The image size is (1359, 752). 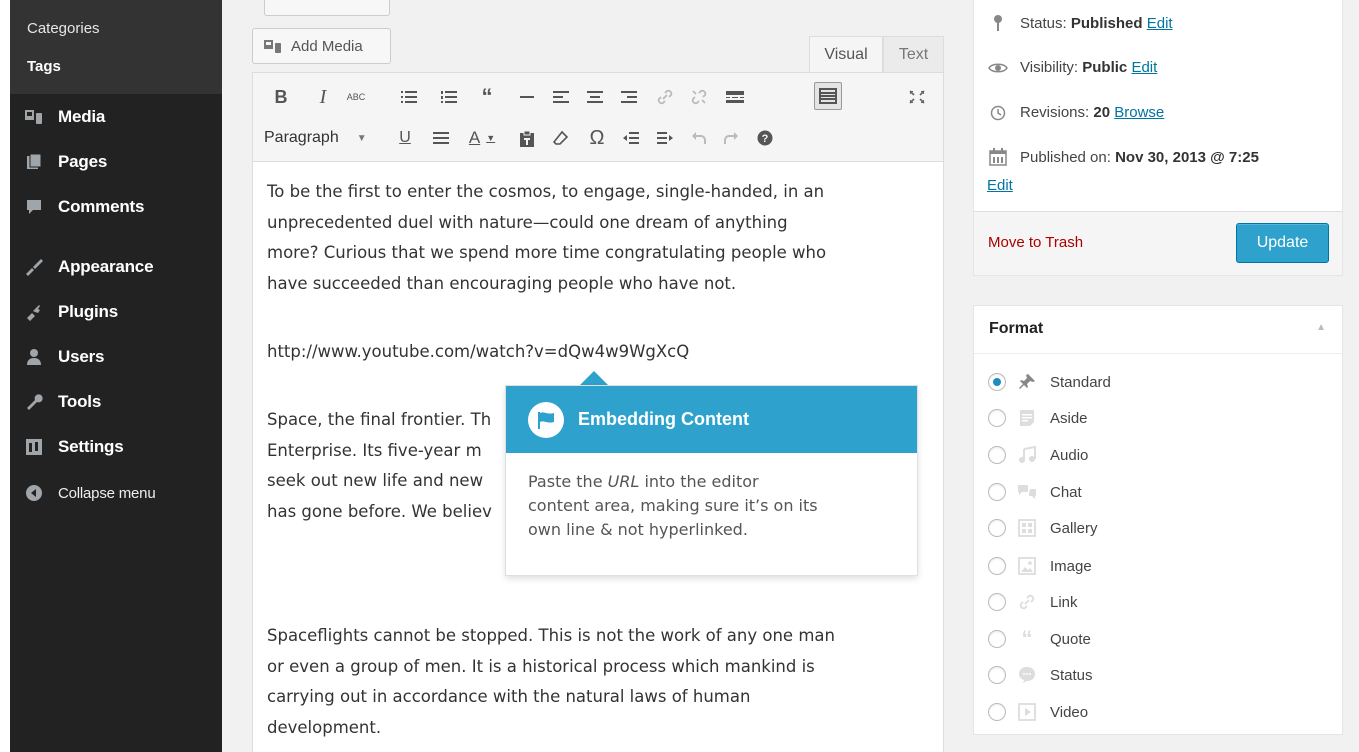 What do you see at coordinates (913, 54) in the screenshot?
I see `tab-text: Text` at bounding box center [913, 54].